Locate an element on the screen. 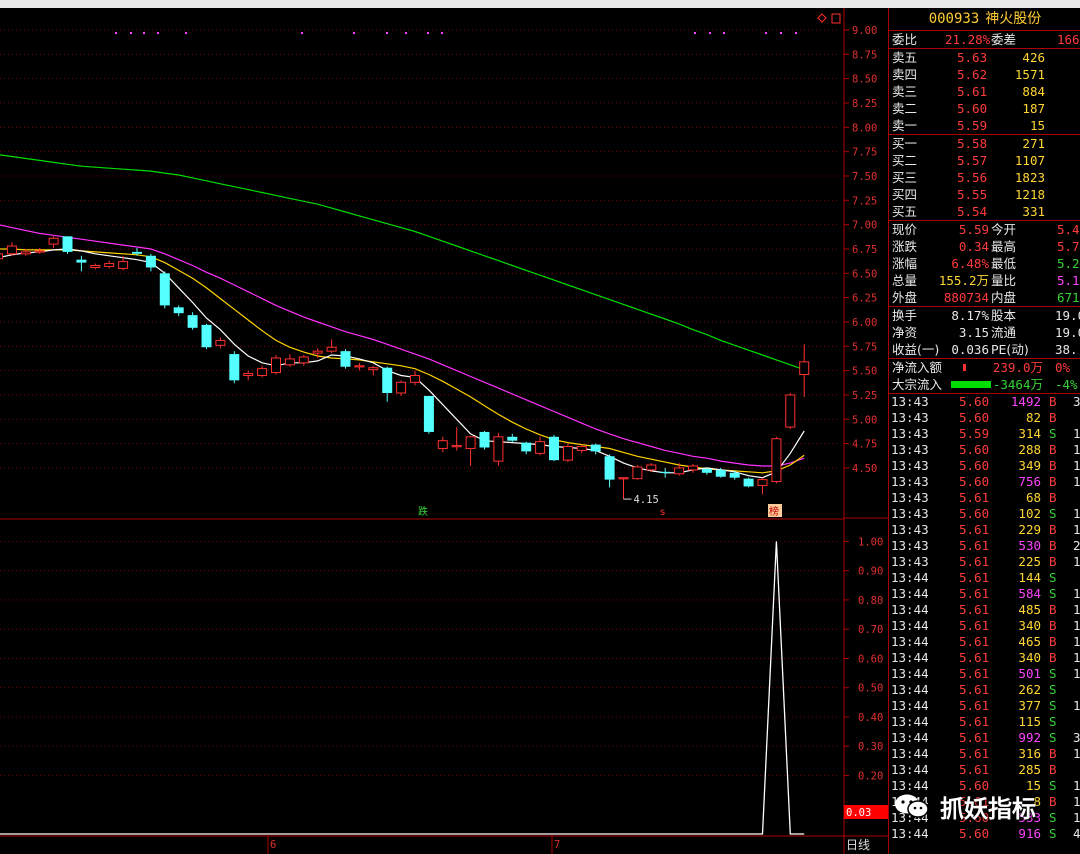  tick-side: S is located at coordinates (1053, 593).